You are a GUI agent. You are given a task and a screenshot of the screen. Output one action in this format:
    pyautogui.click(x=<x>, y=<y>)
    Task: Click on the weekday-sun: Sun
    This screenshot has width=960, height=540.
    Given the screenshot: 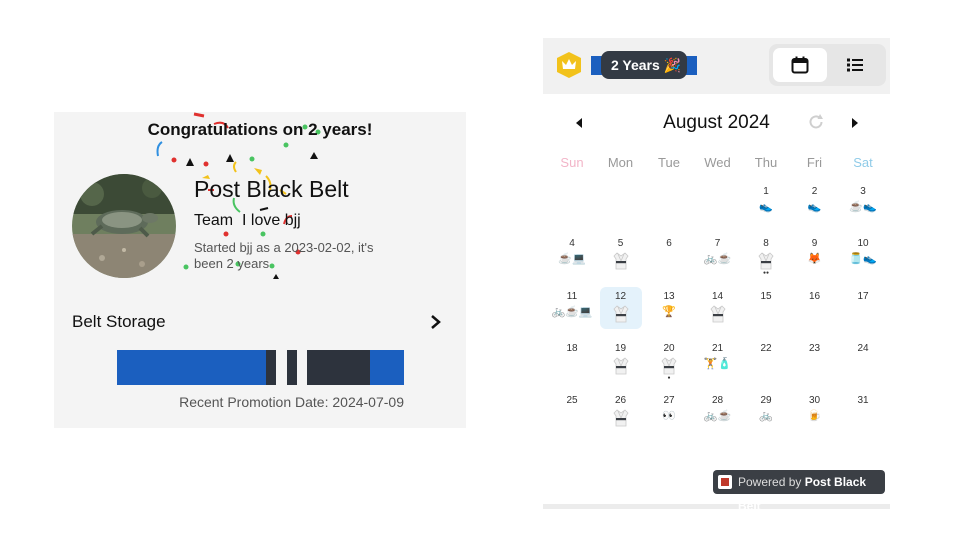 What is the action you would take?
    pyautogui.click(x=572, y=162)
    